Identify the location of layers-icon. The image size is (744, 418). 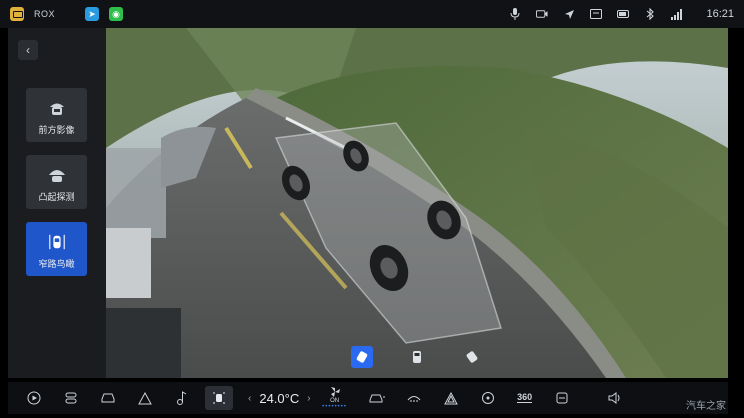
(71, 398).